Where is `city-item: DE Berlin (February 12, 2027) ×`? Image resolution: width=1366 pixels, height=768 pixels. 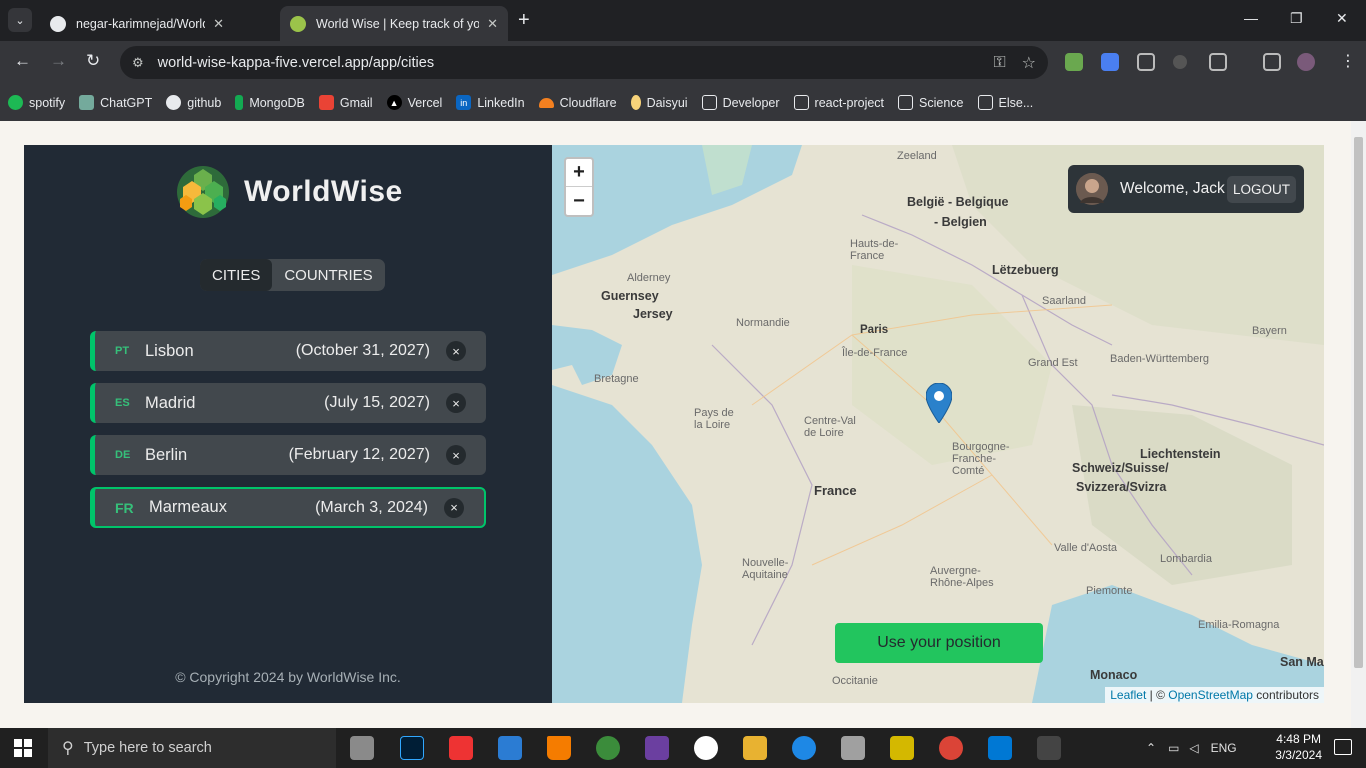
city-item: DE Berlin (February 12, 2027) × is located at coordinates (288, 455).